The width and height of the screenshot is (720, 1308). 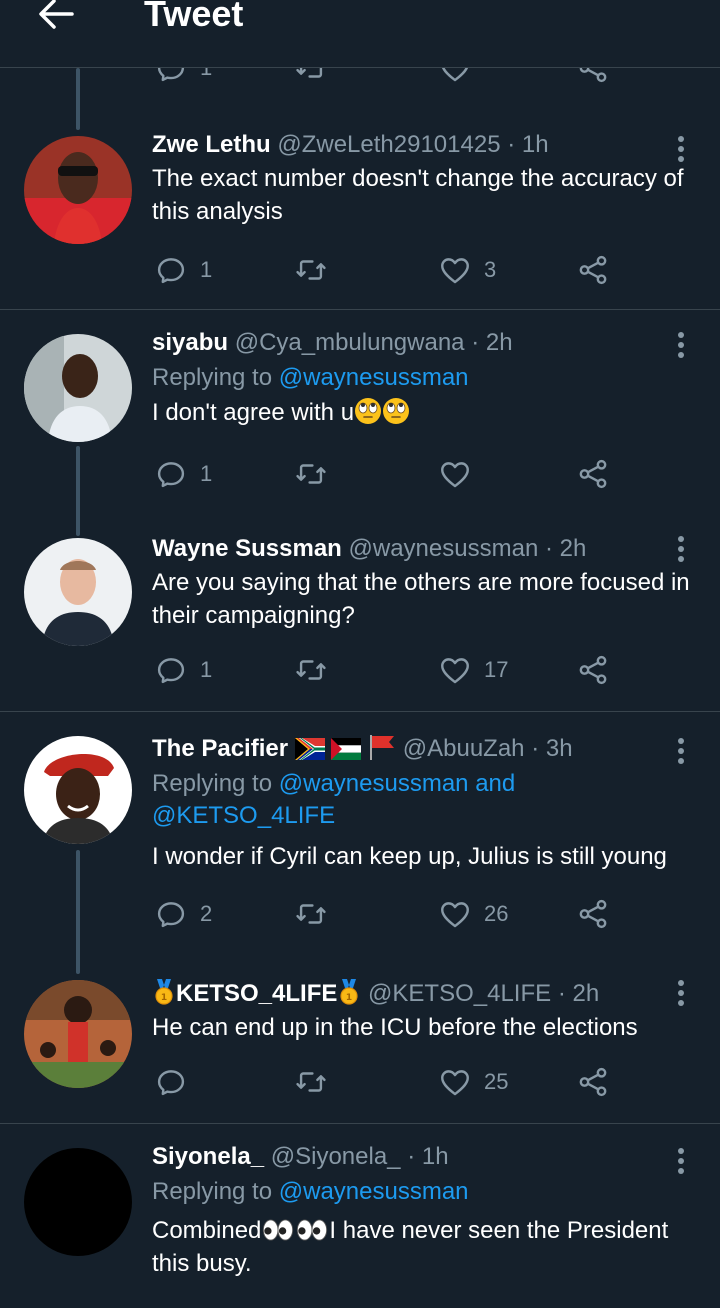 I want to click on like-button: 25, so click(x=473, y=1082).